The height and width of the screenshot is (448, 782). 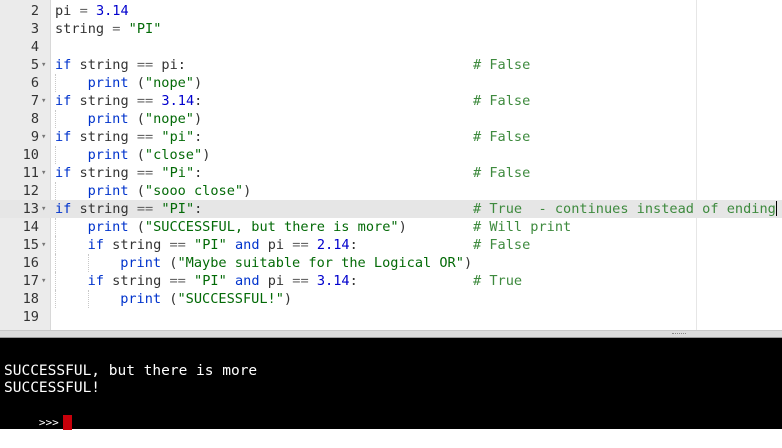 I want to click on code-text: if string == 3.14:, so click(x=128, y=101).